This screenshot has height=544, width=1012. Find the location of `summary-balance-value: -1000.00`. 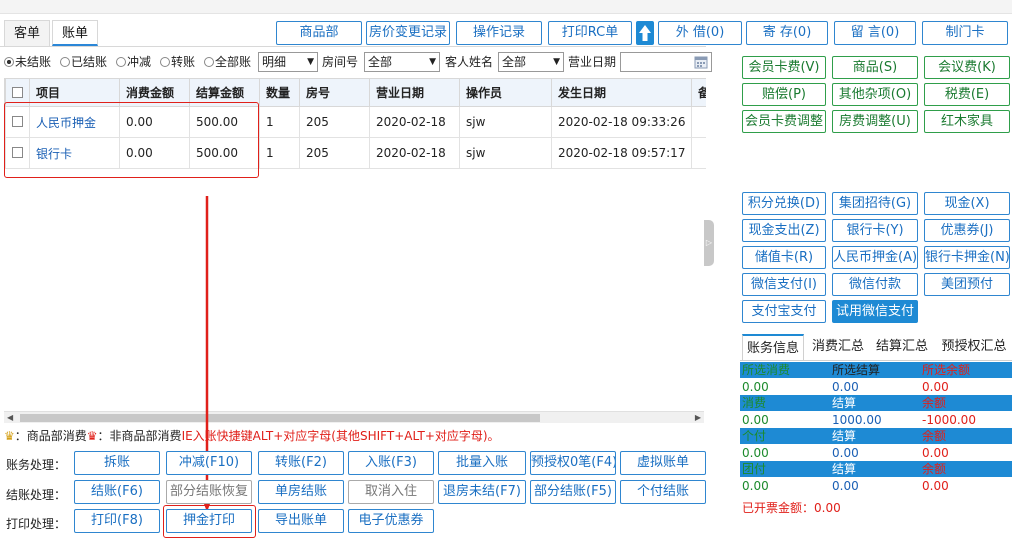

summary-balance-value: -1000.00 is located at coordinates (949, 420).